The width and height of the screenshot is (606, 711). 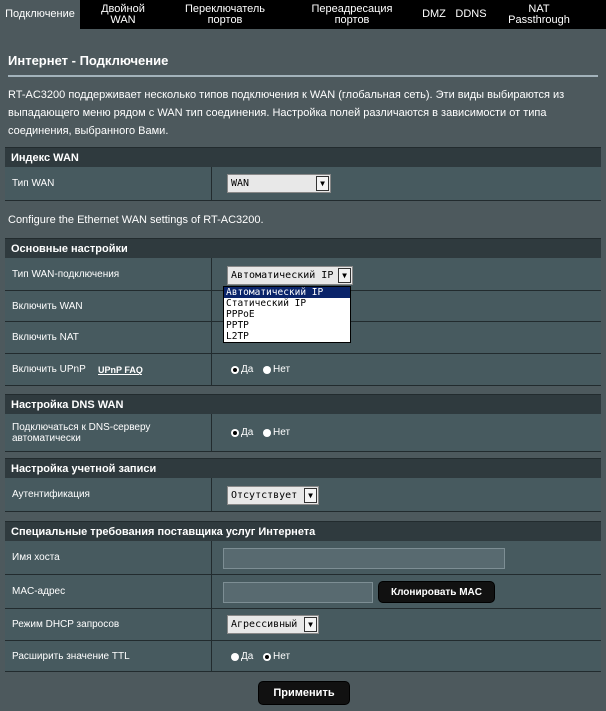 I want to click on row-hostname: Имя хоста, so click(x=303, y=558).